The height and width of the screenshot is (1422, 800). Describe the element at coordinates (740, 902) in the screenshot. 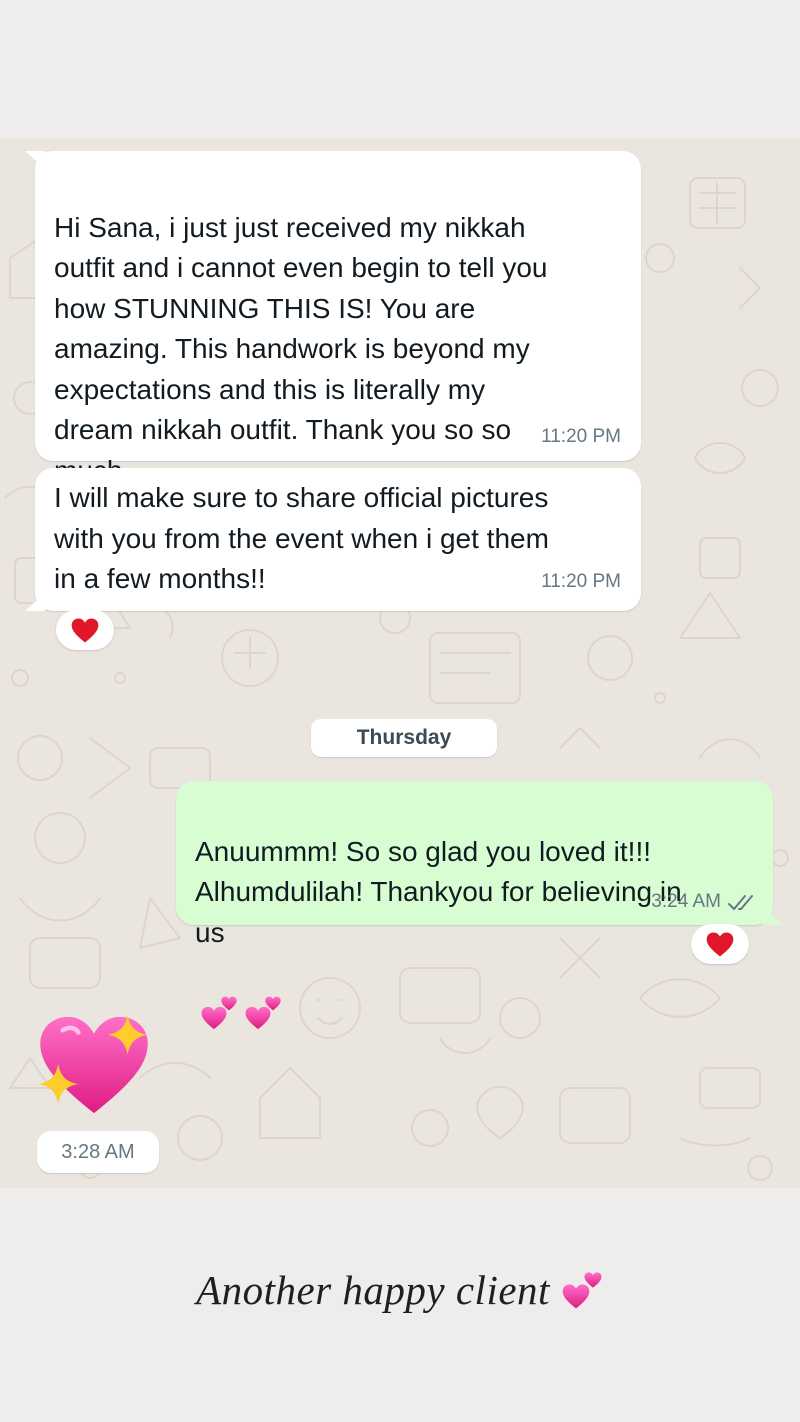

I see `double-check-icon` at that location.